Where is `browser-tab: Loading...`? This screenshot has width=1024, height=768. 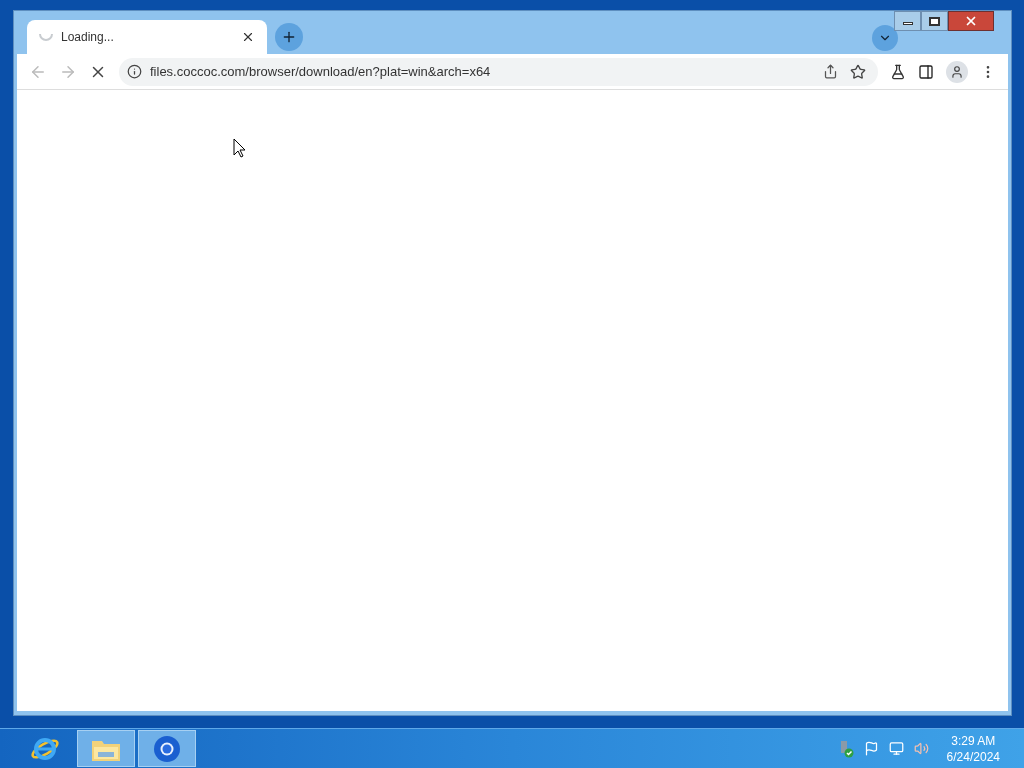 browser-tab: Loading... is located at coordinates (147, 37).